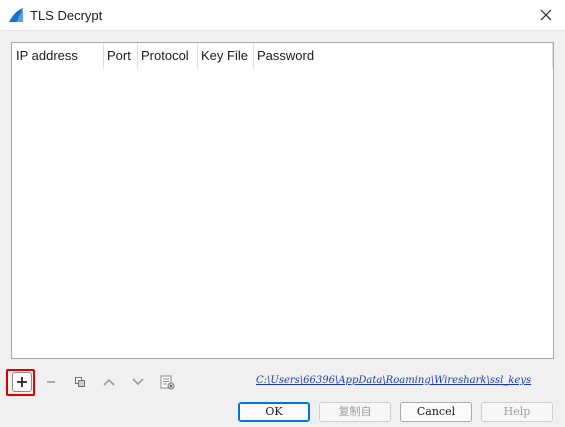  Describe the element at coordinates (58, 56) in the screenshot. I see `column-header-ip-address: IP address` at that location.